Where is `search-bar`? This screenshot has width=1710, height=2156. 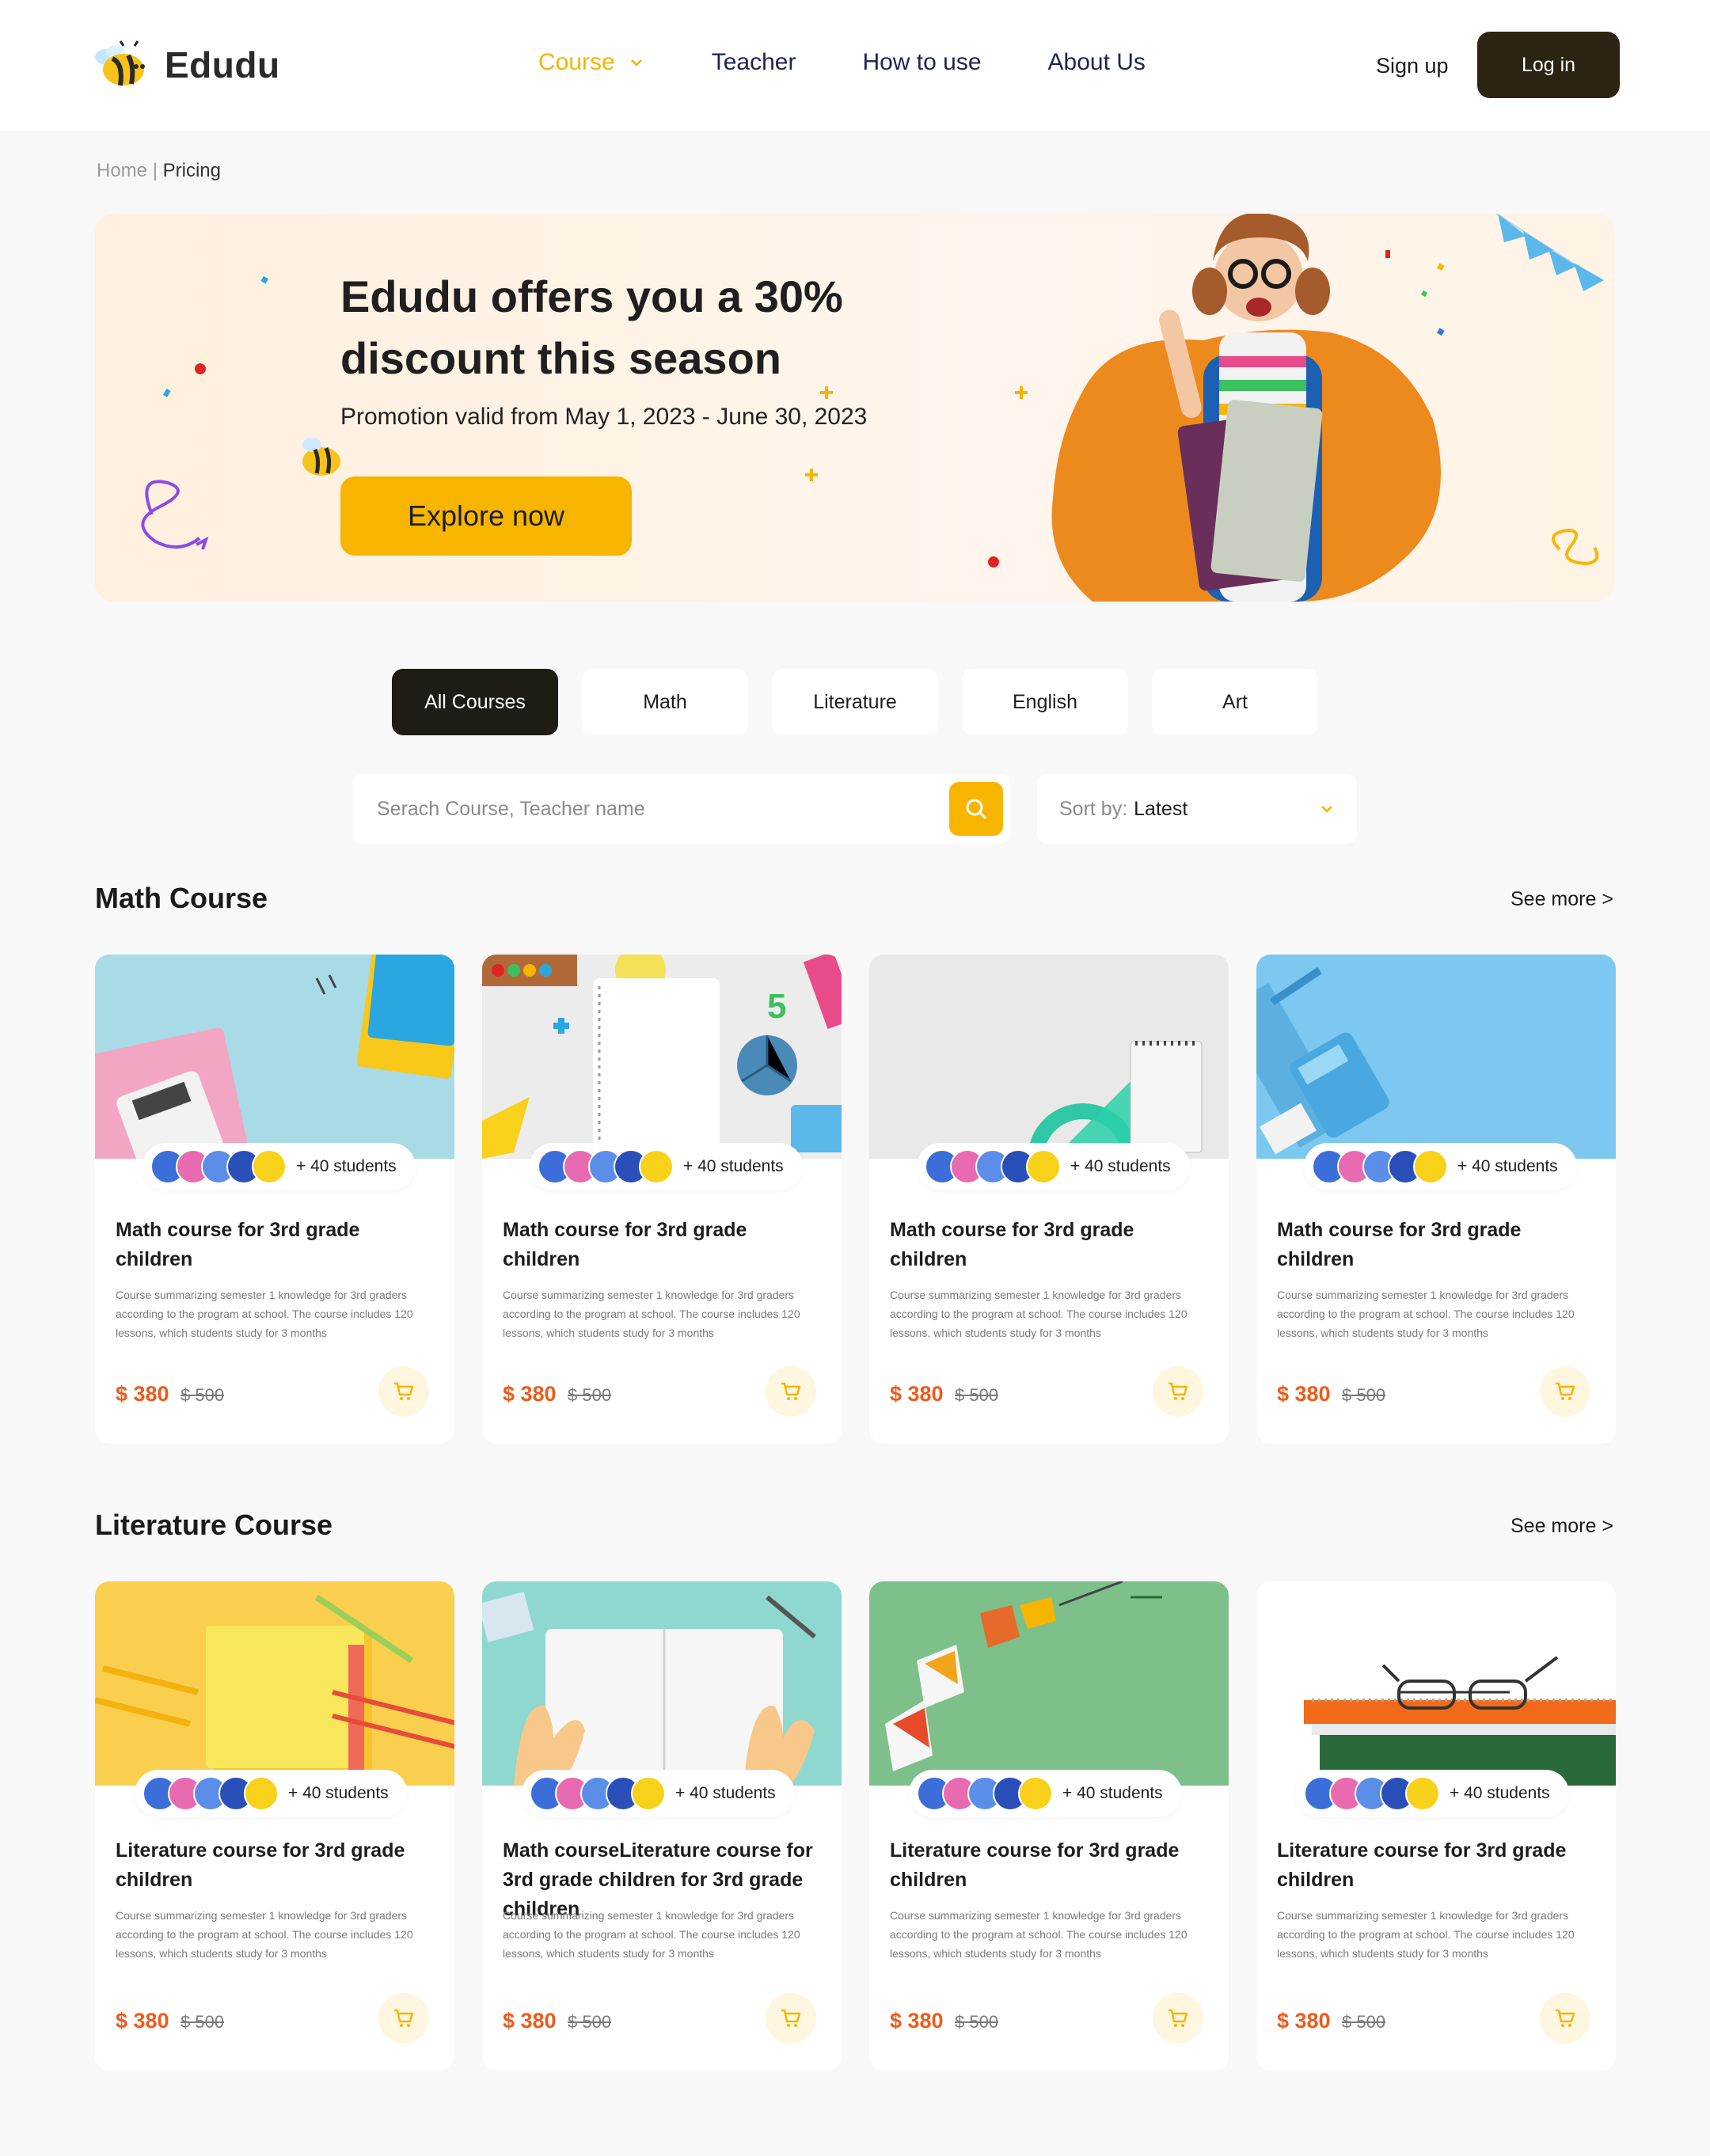 search-bar is located at coordinates (681, 809).